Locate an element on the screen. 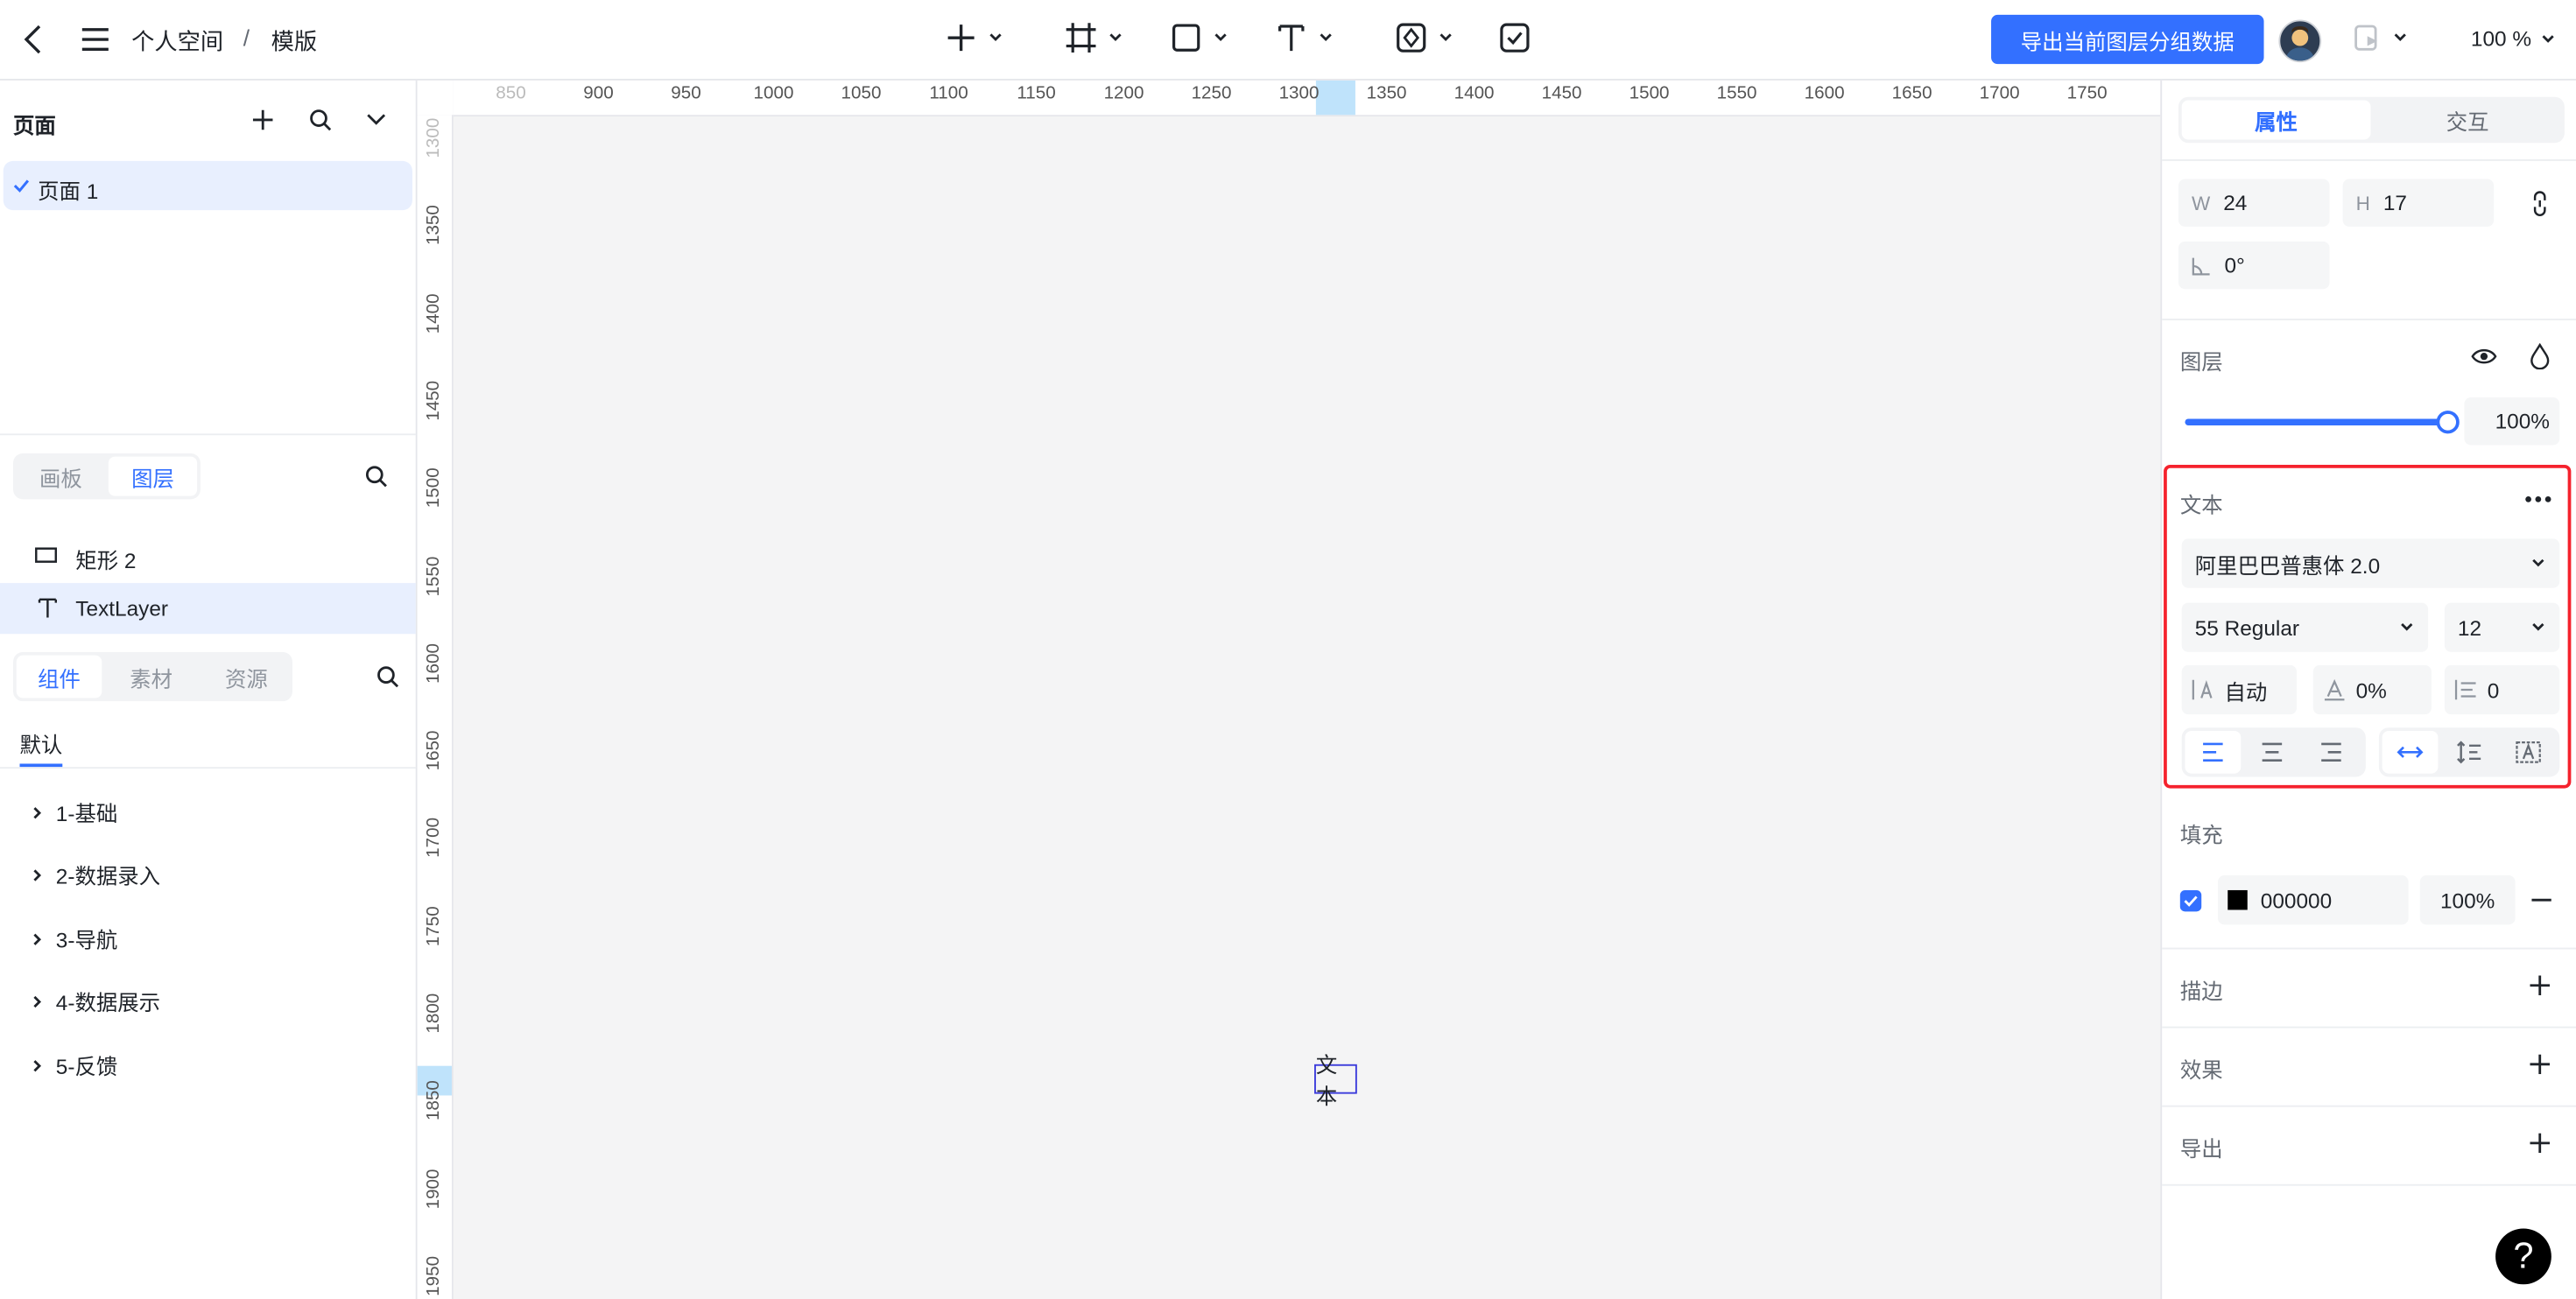  remove-fill-icon is located at coordinates (2541, 900).